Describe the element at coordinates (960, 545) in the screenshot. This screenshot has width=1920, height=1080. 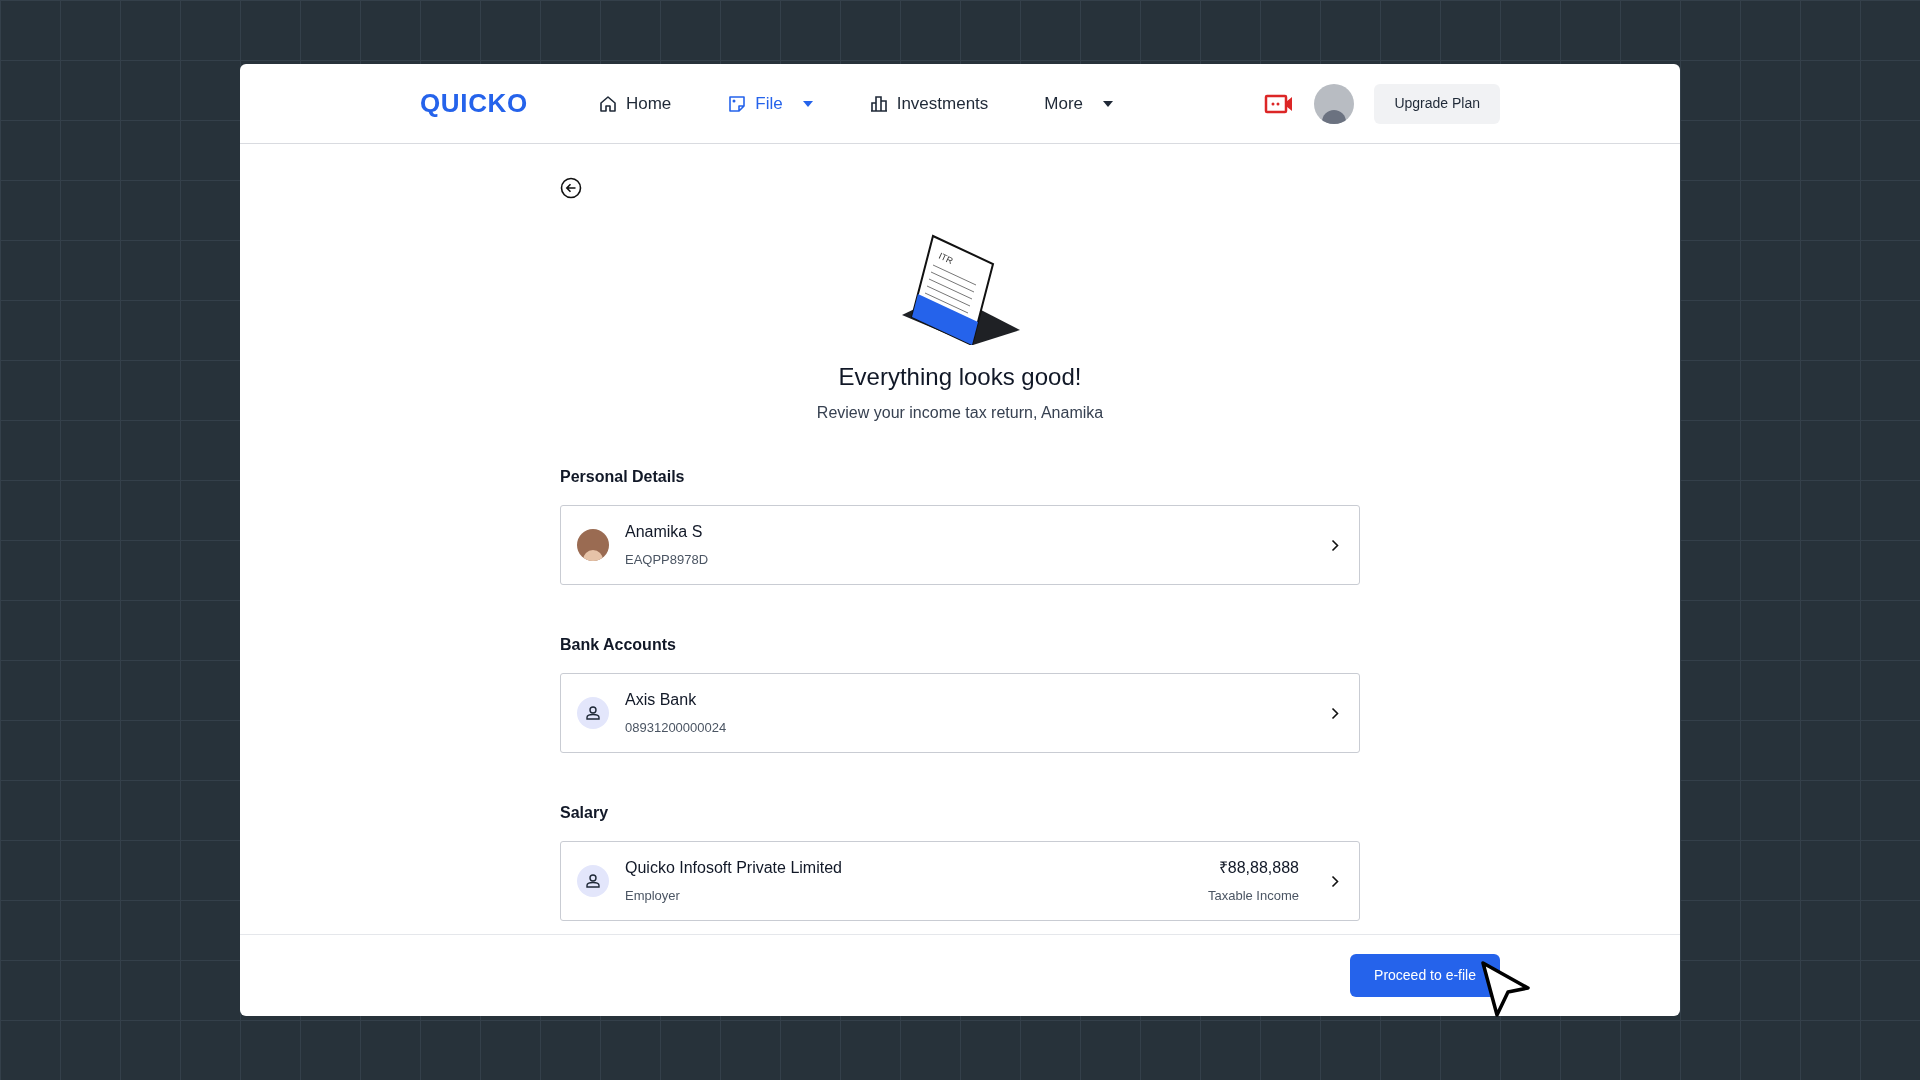
I see `detail-card: Anamika S EAQPP8978D` at that location.